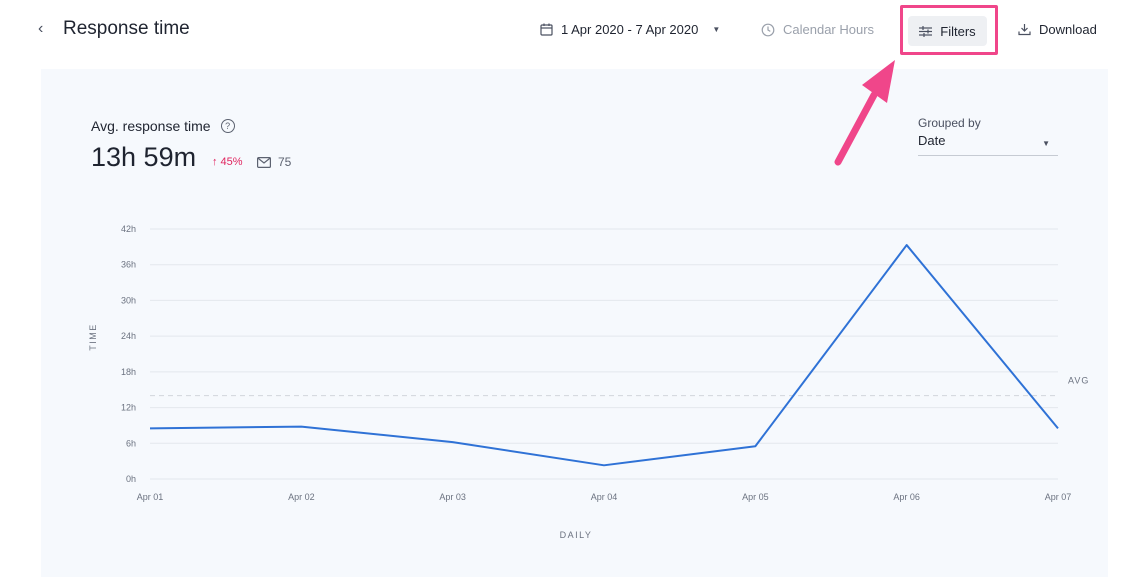 This screenshot has height=577, width=1140. Describe the element at coordinates (128, 300) in the screenshot. I see `y-tick-label: 30h` at that location.